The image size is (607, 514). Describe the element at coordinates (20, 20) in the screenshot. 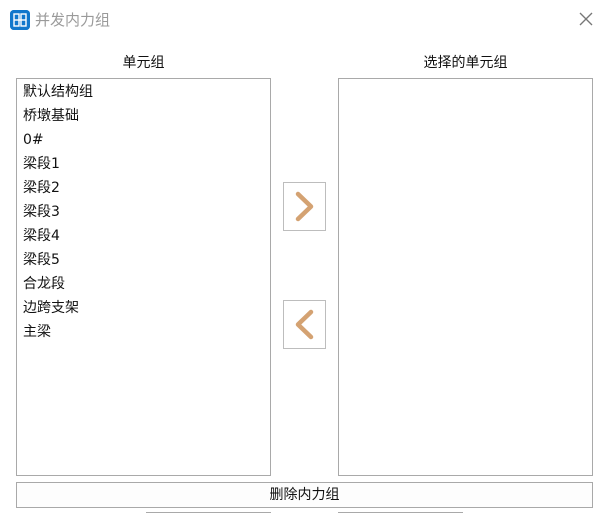

I see `app-logo-icon` at that location.